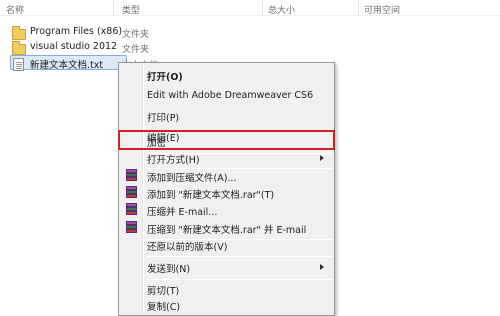 This screenshot has width=500, height=316. Describe the element at coordinates (230, 95) in the screenshot. I see `menu-item-label: Edit with Adobe Dreamweaver CS6` at that location.